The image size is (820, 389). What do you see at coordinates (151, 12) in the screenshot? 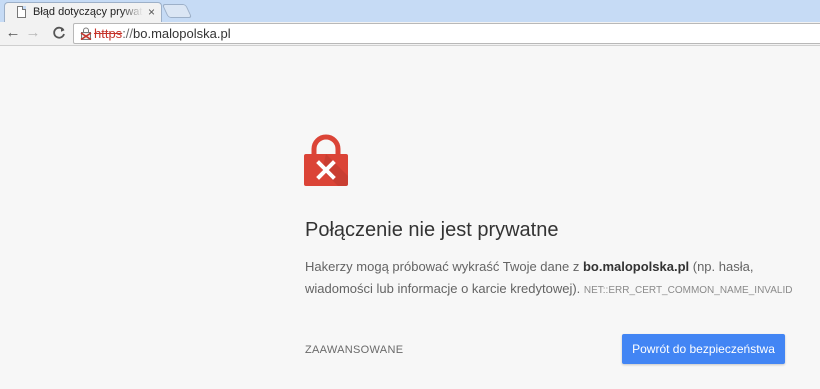
I see `close-tab-icon: ×` at bounding box center [151, 12].